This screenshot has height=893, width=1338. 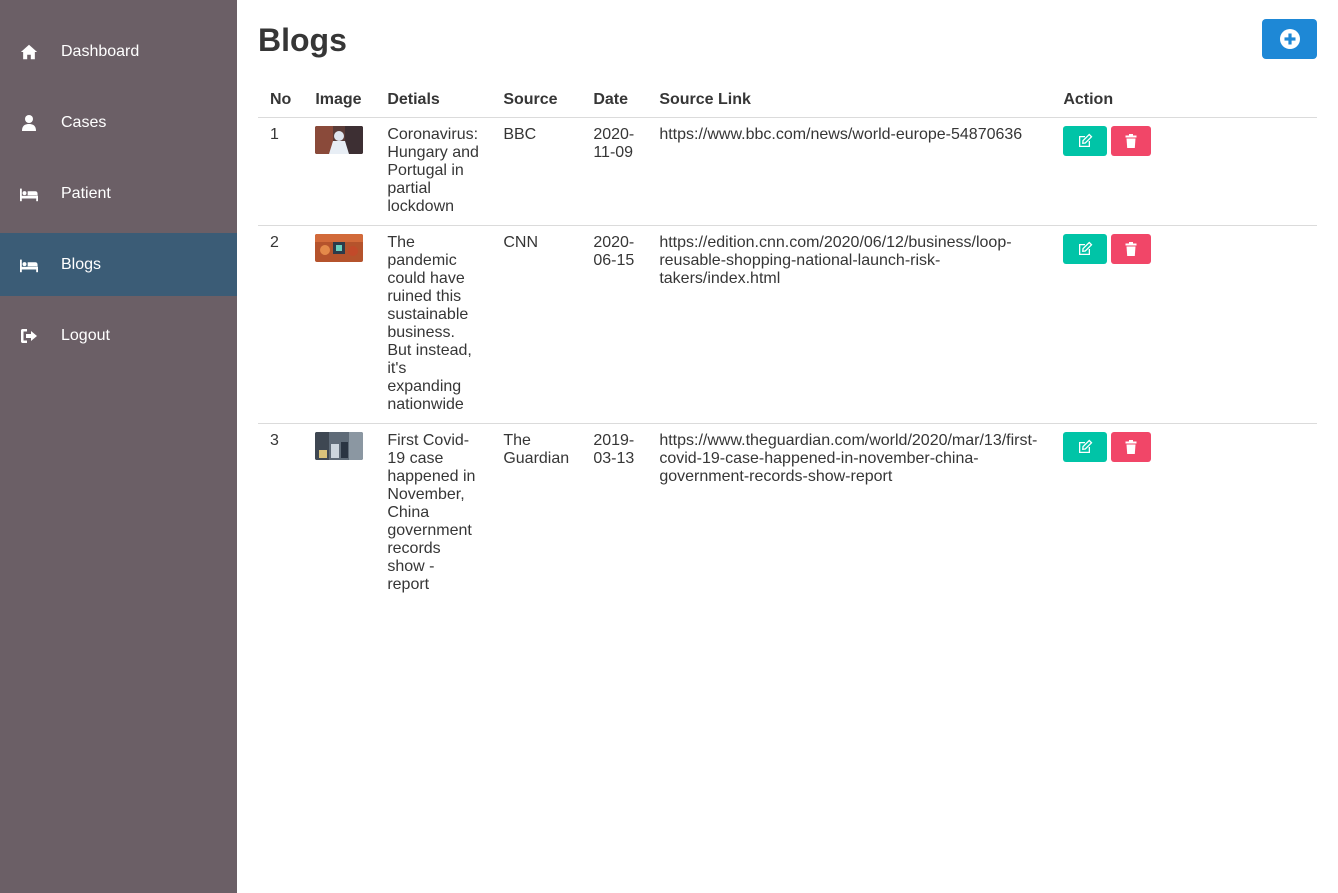 What do you see at coordinates (118, 264) in the screenshot?
I see `sidebar-item-blogs: Blogs` at bounding box center [118, 264].